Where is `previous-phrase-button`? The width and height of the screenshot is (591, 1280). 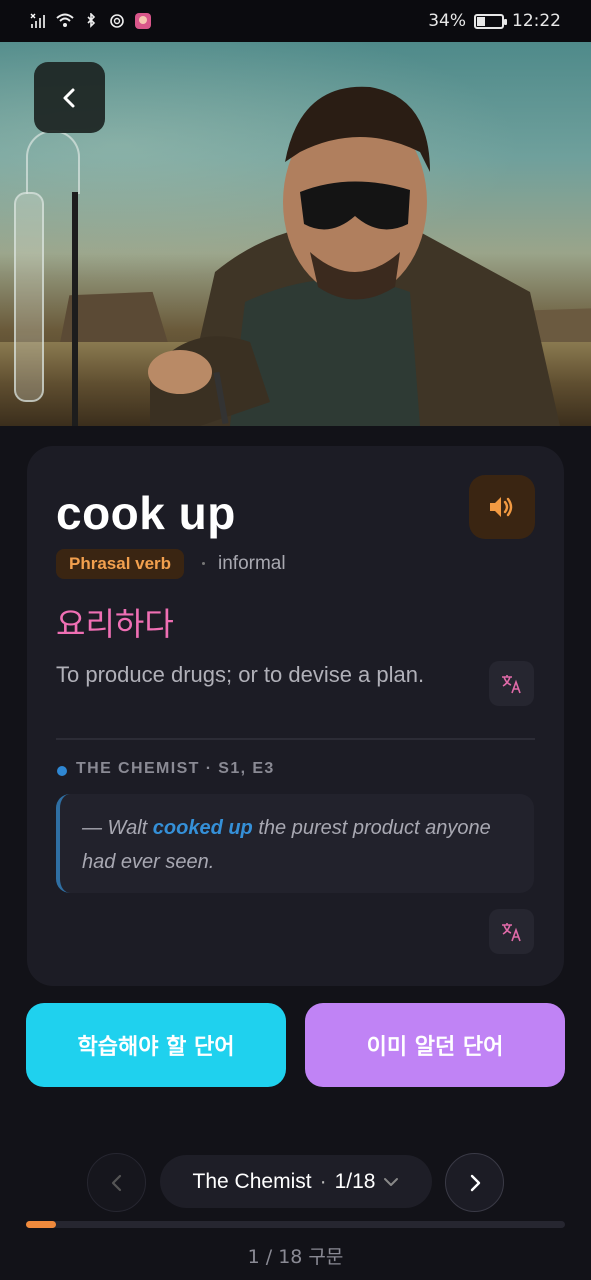
previous-phrase-button is located at coordinates (116, 1182).